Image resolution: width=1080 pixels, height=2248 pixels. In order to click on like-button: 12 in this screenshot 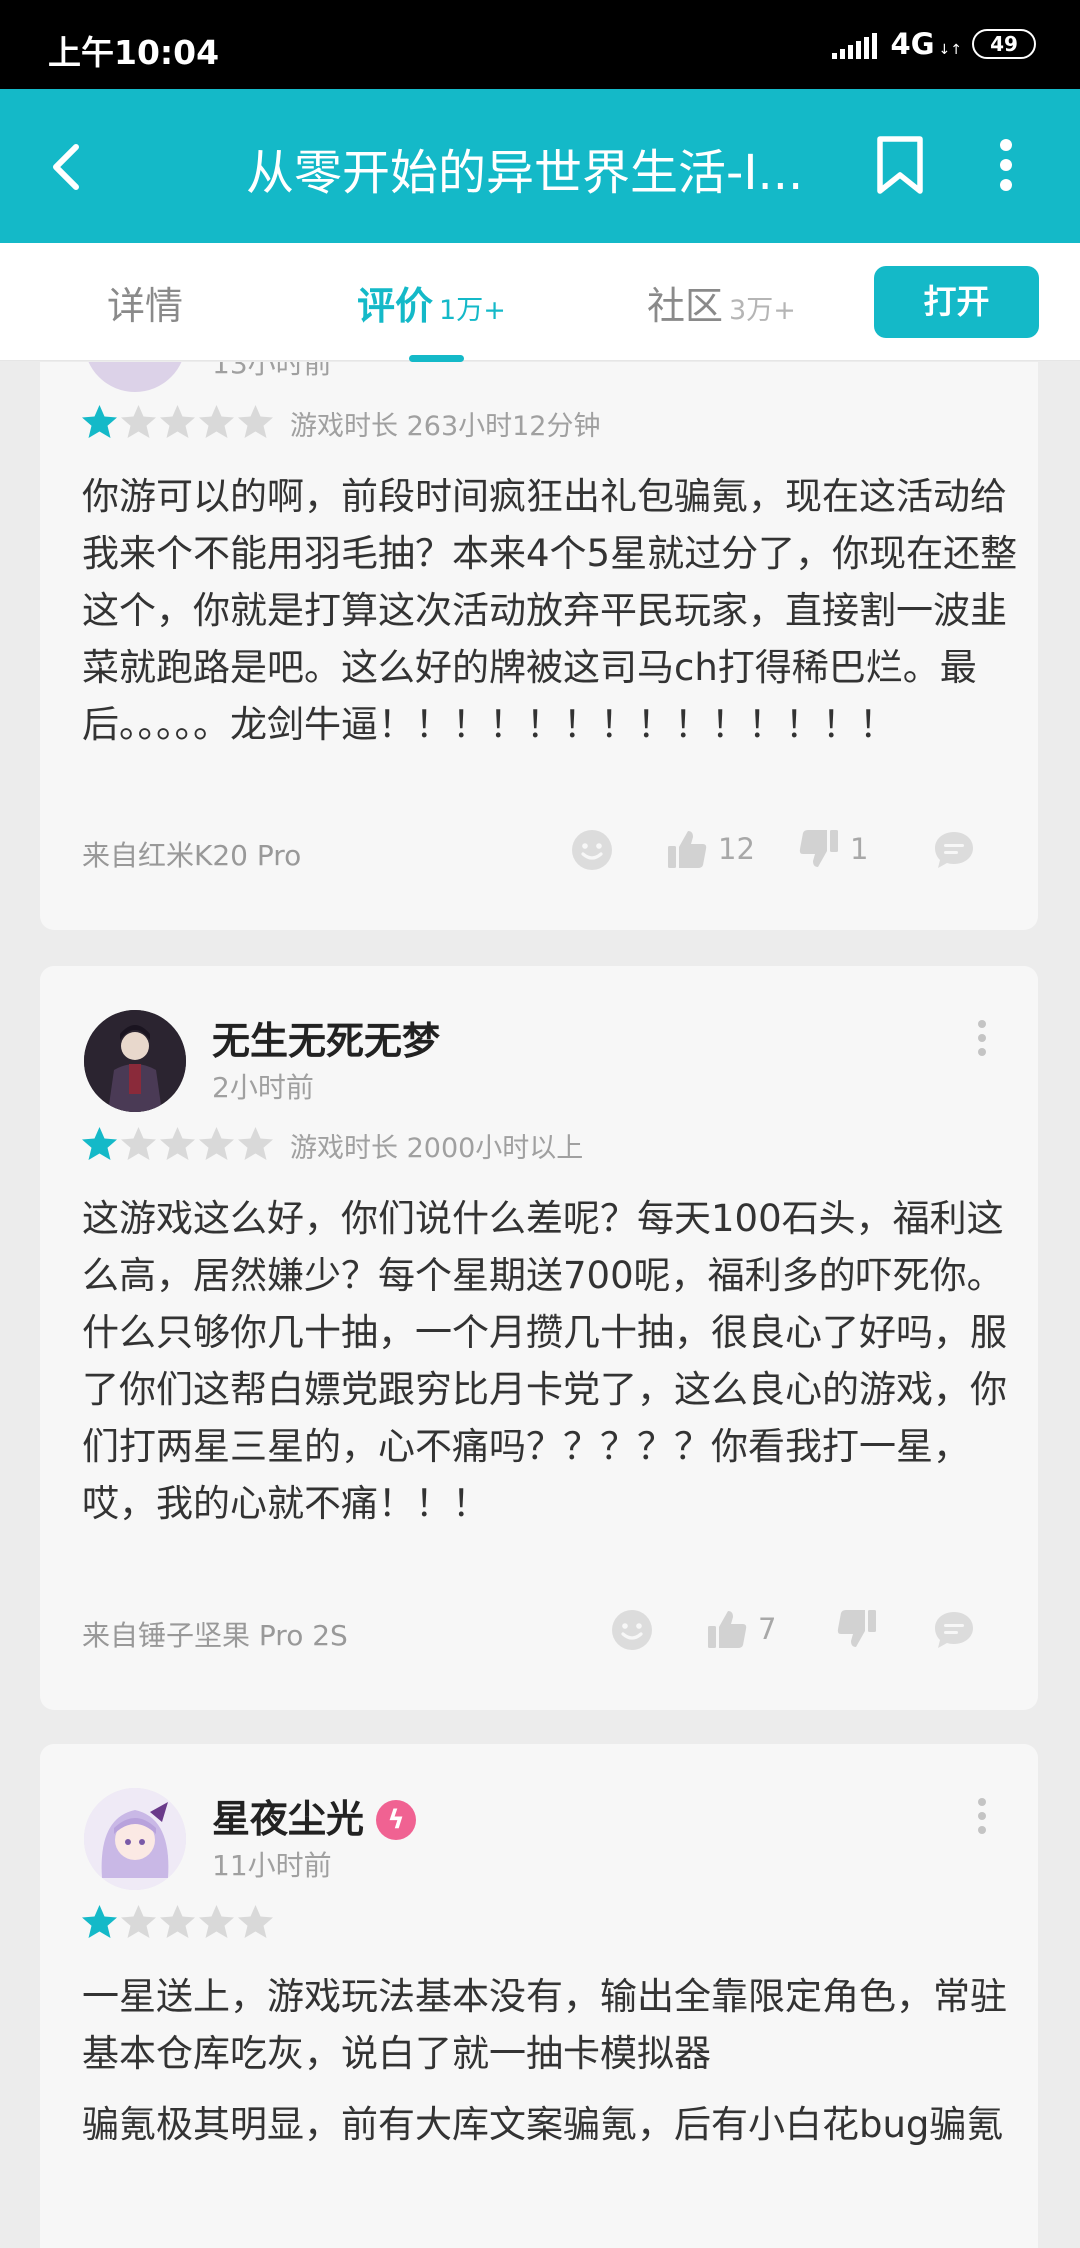, I will do `click(710, 849)`.